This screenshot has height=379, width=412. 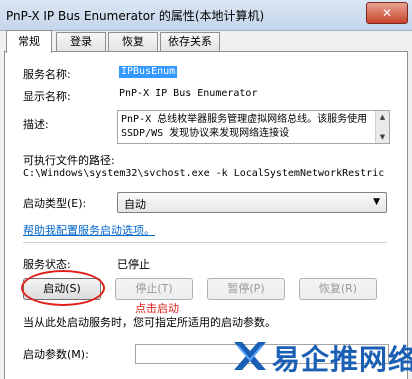 I want to click on tab-dependencies: 依存关系, so click(x=190, y=41).